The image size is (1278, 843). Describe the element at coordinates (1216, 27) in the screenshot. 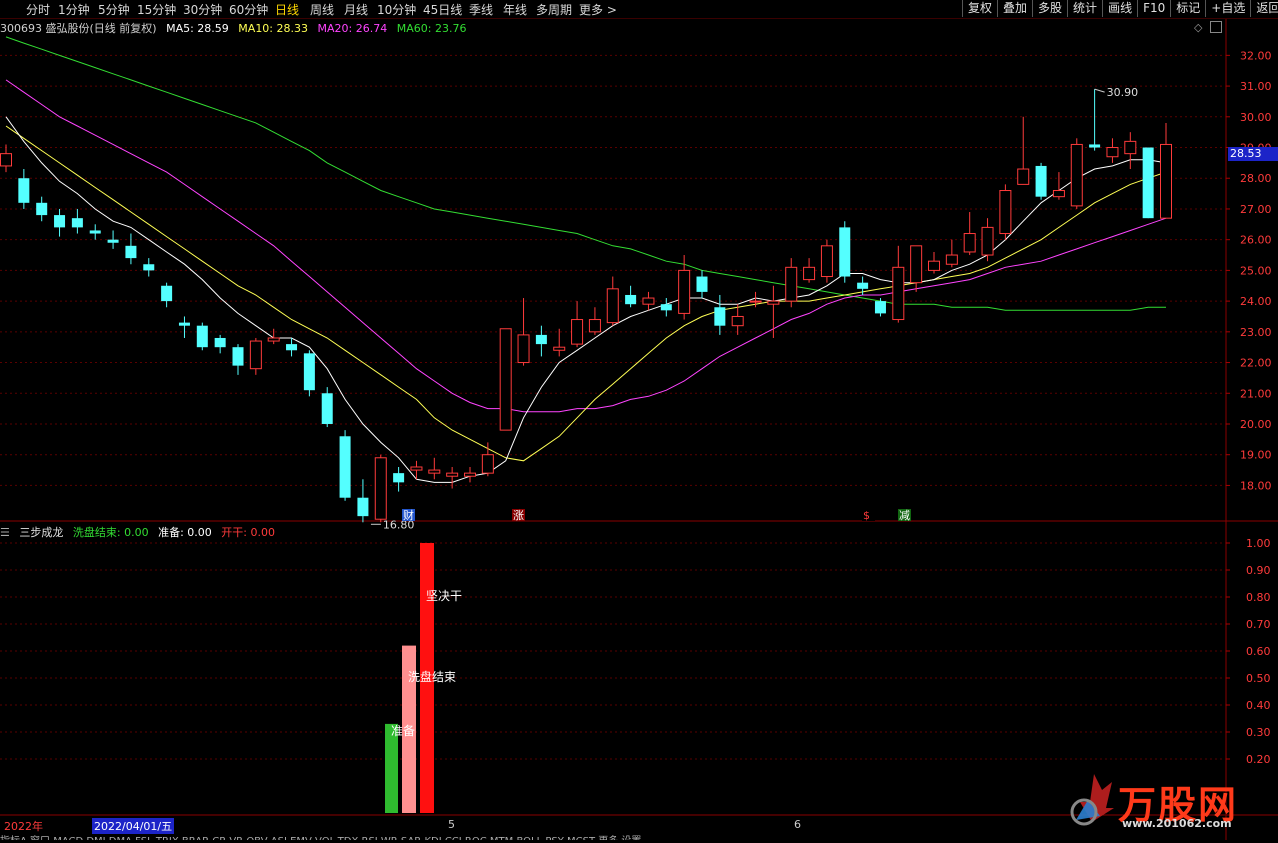

I see `window-toggle-icon` at that location.